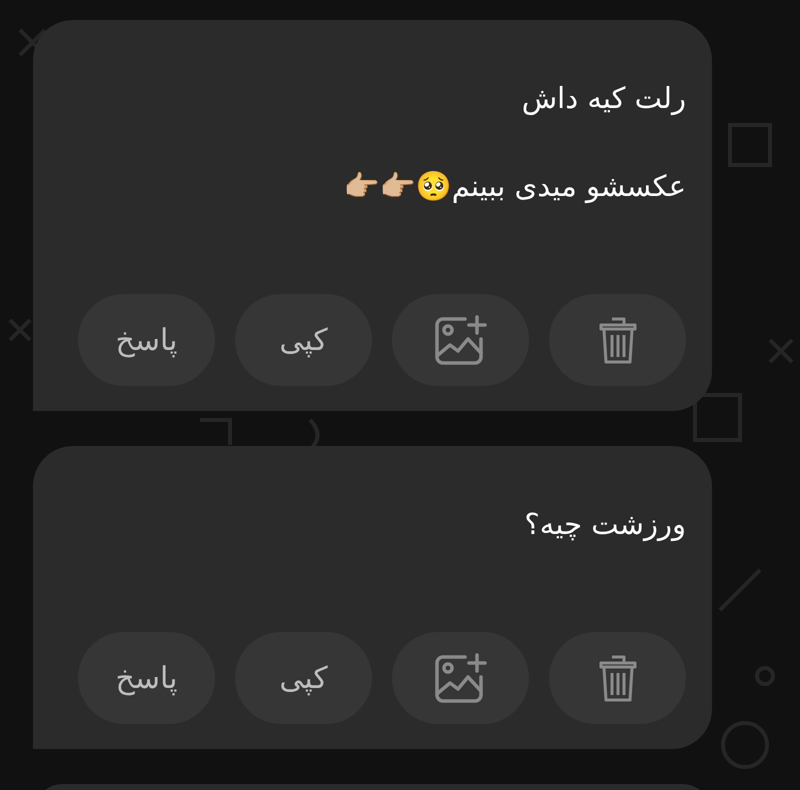 Image resolution: width=800 pixels, height=790 pixels. Describe the element at coordinates (514, 187) in the screenshot. I see `message-text: عکسشو میدی ببینم🥺👉🏼👉🏼` at that location.